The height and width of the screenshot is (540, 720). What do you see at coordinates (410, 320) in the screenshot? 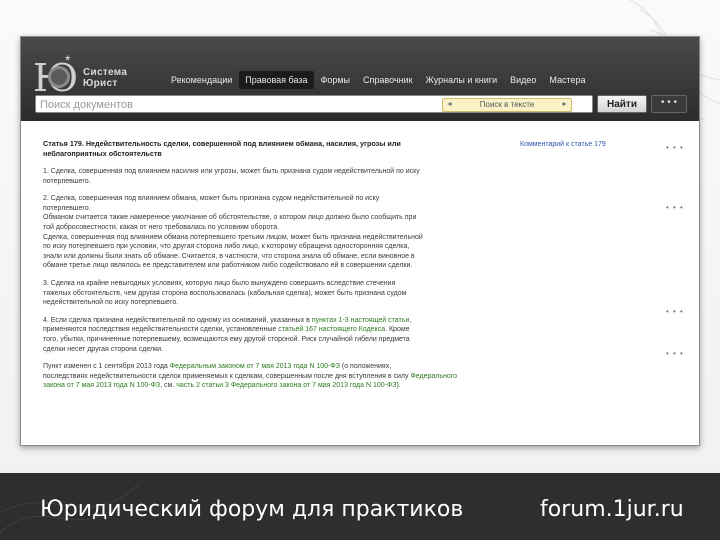
I see `text-span: ,` at bounding box center [410, 320].